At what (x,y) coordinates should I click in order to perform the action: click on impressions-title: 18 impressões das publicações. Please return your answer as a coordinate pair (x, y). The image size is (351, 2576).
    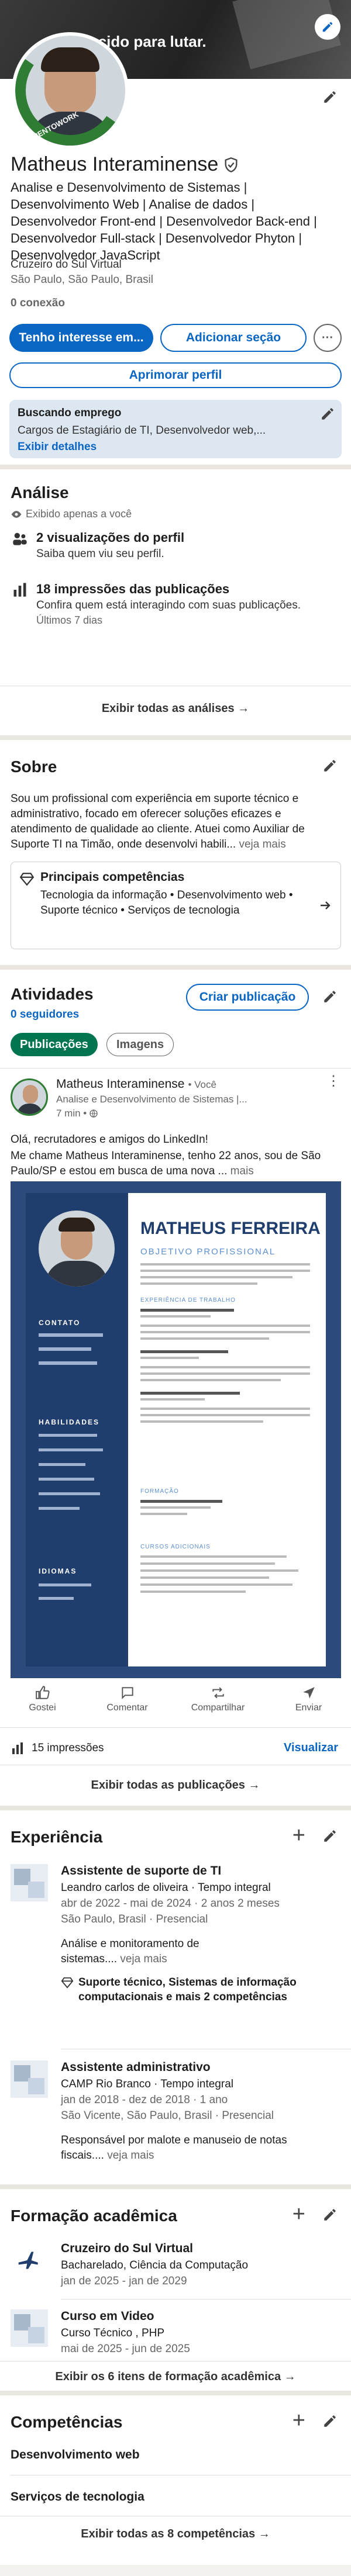
    Looking at the image, I should click on (133, 589).